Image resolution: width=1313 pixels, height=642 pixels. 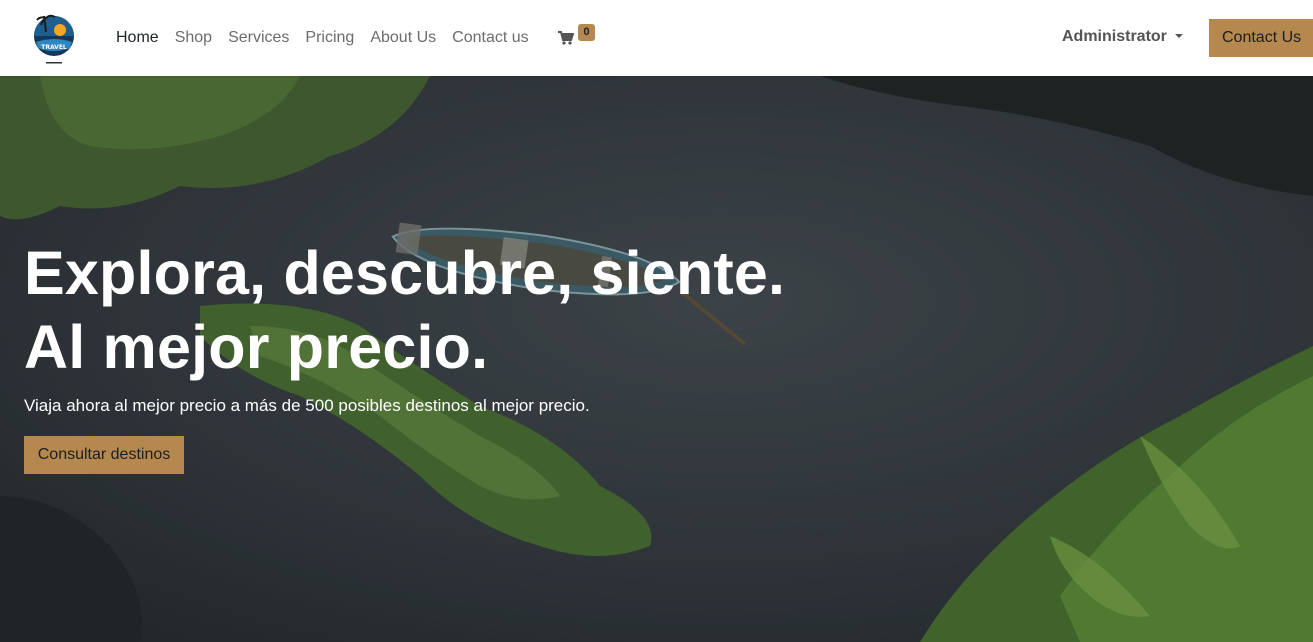 I want to click on nav-link-pricing: Pricing, so click(x=329, y=38).